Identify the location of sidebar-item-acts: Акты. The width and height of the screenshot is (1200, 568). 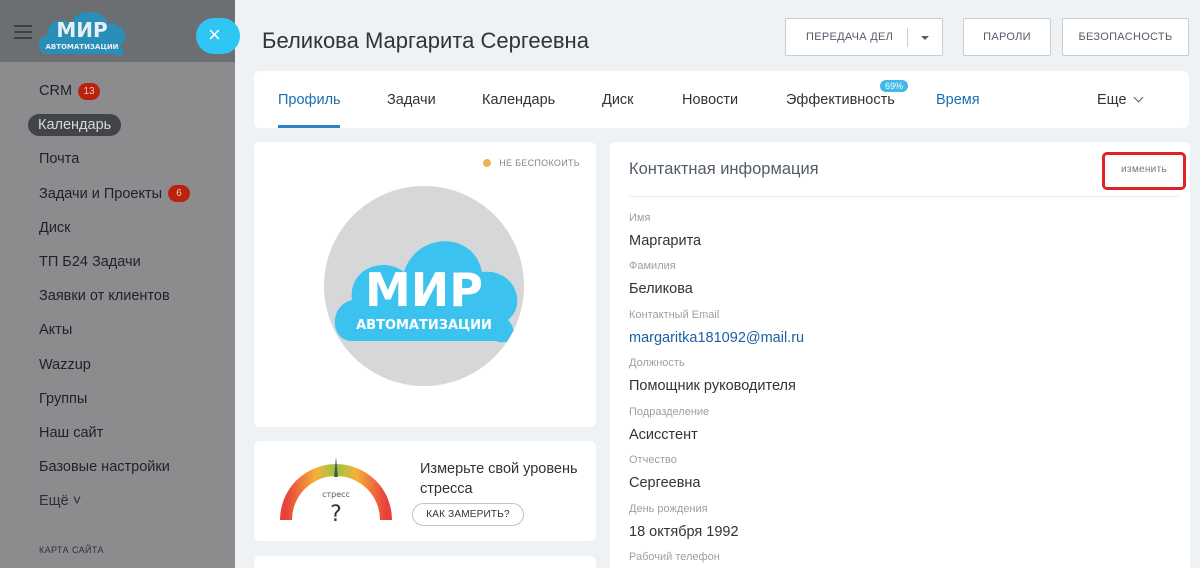
(117, 330).